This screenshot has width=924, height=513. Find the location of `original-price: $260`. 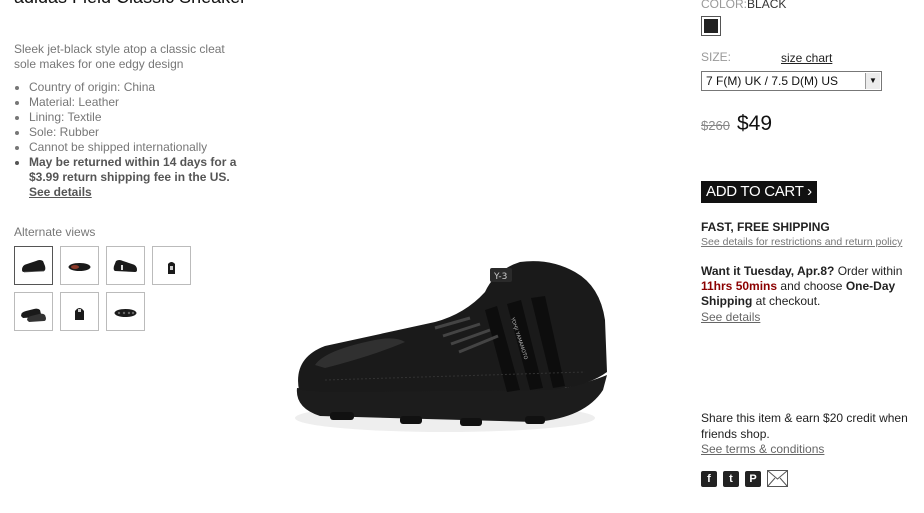

original-price: $260 is located at coordinates (715, 125).